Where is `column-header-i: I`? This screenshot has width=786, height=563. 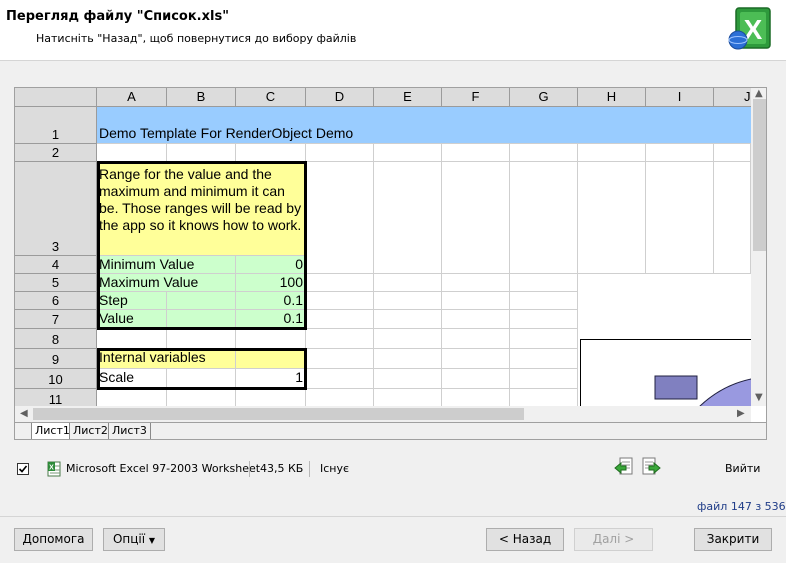
column-header-i: I is located at coordinates (680, 97).